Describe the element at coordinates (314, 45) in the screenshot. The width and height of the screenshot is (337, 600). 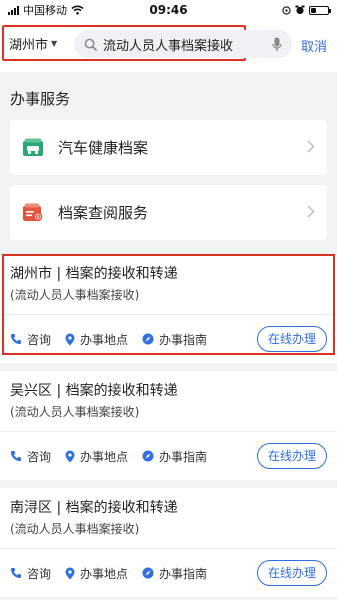
I see `cancel-button: 取消` at that location.